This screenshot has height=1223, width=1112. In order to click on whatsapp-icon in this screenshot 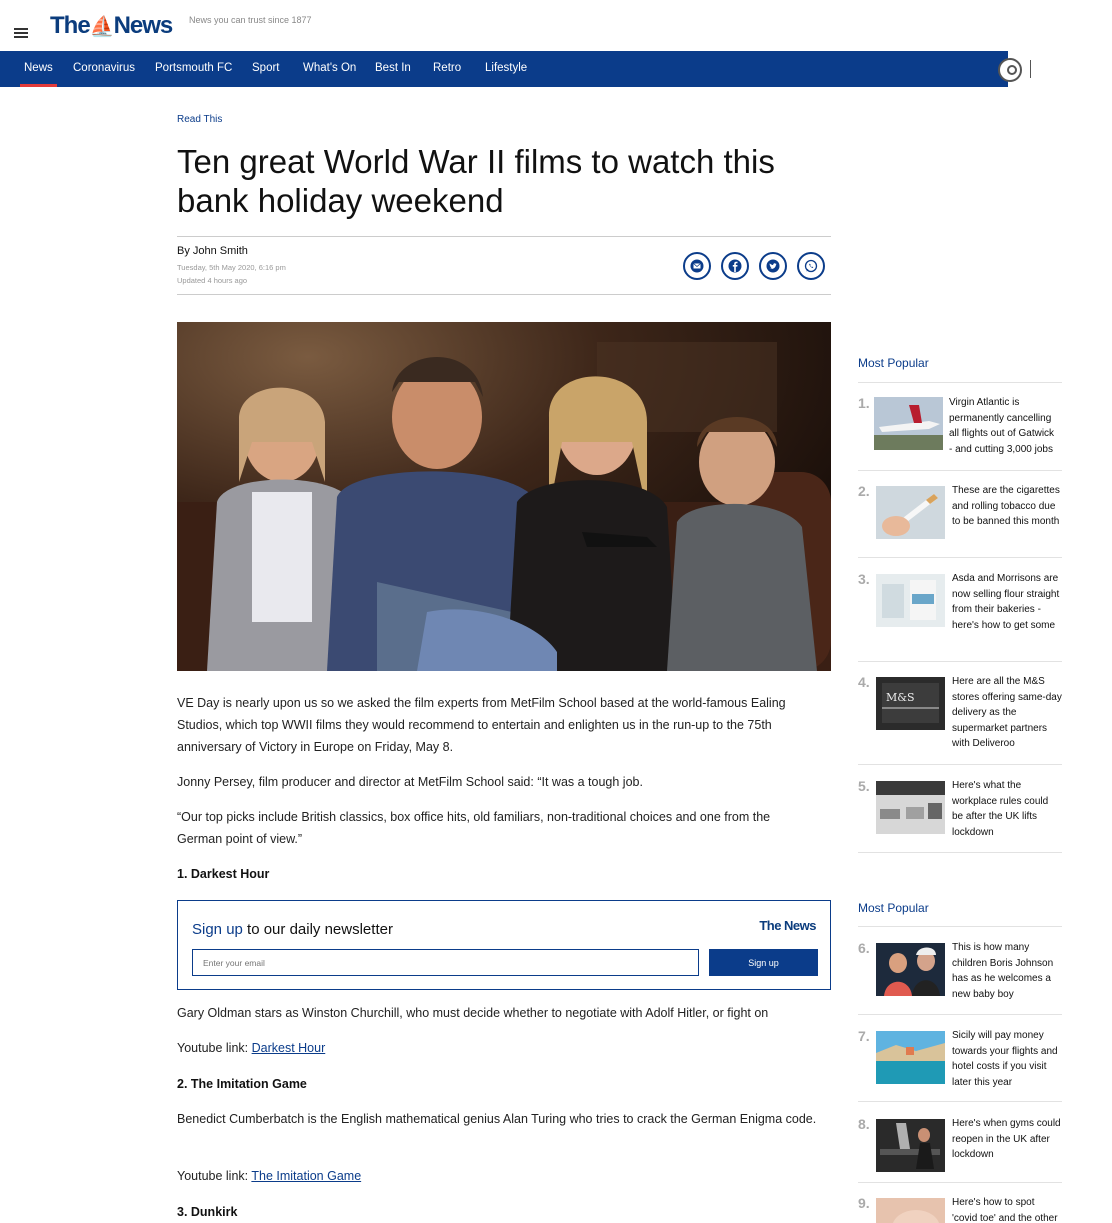, I will do `click(811, 266)`.